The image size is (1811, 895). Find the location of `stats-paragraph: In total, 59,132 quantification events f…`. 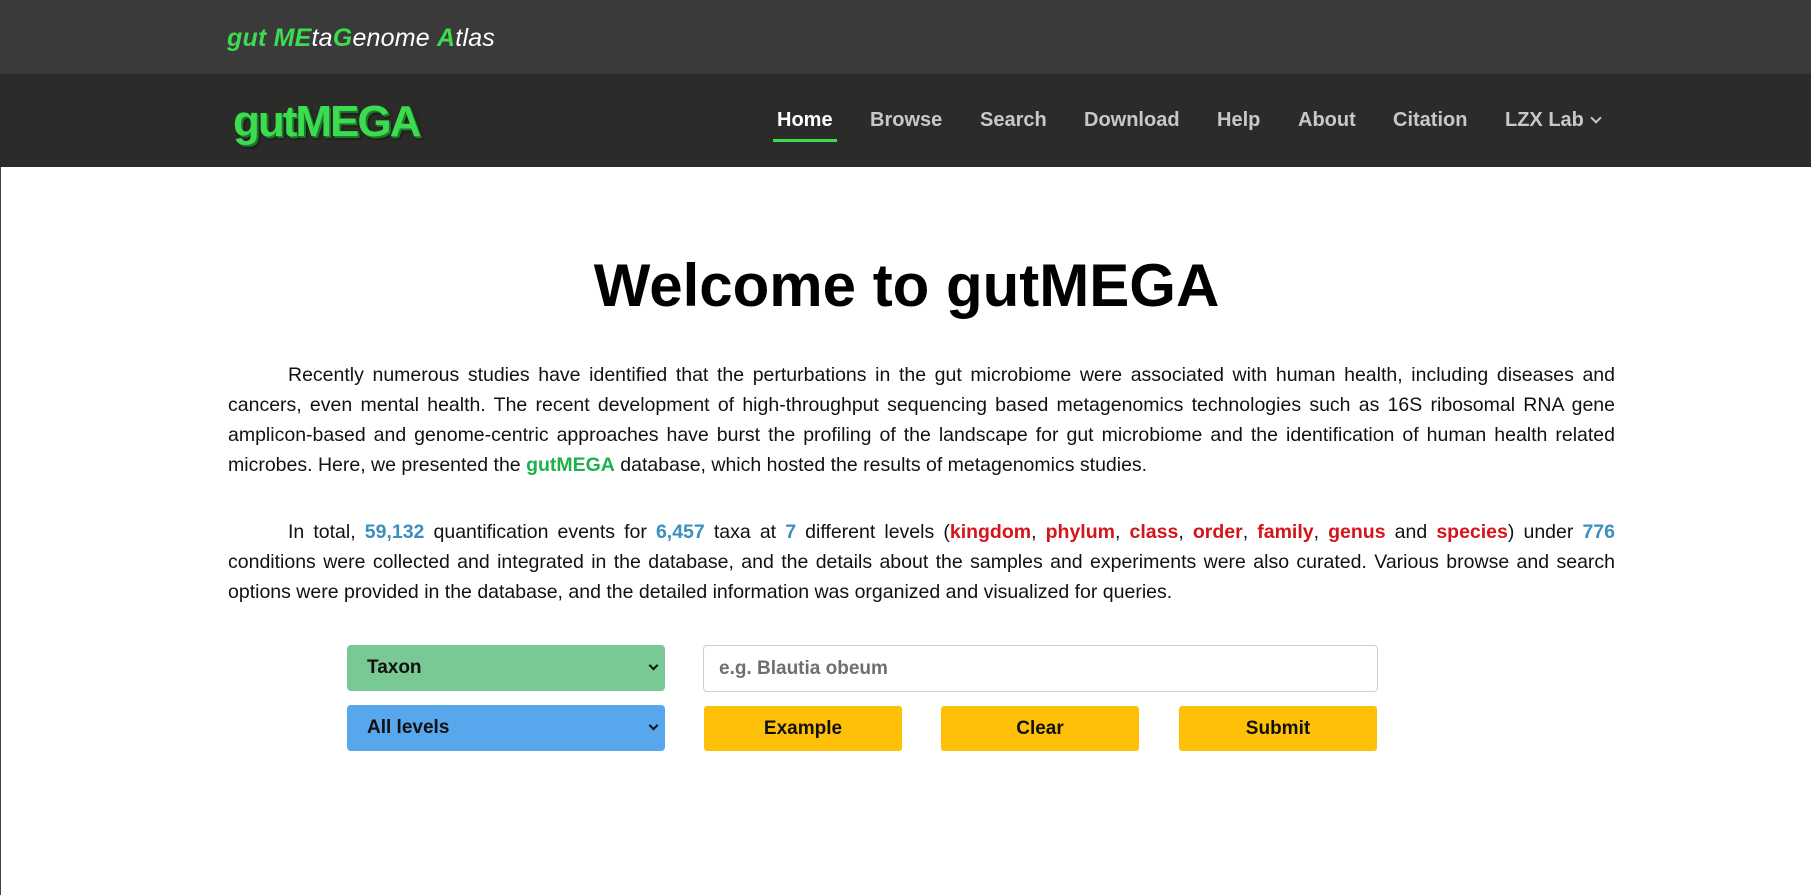

stats-paragraph: In total, 59,132 quantification events f… is located at coordinates (921, 562).